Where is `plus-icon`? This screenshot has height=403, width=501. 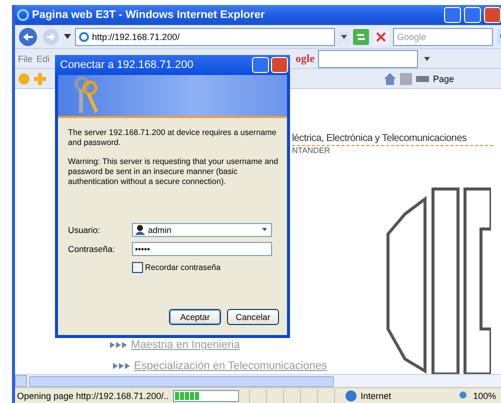 plus-icon is located at coordinates (40, 78).